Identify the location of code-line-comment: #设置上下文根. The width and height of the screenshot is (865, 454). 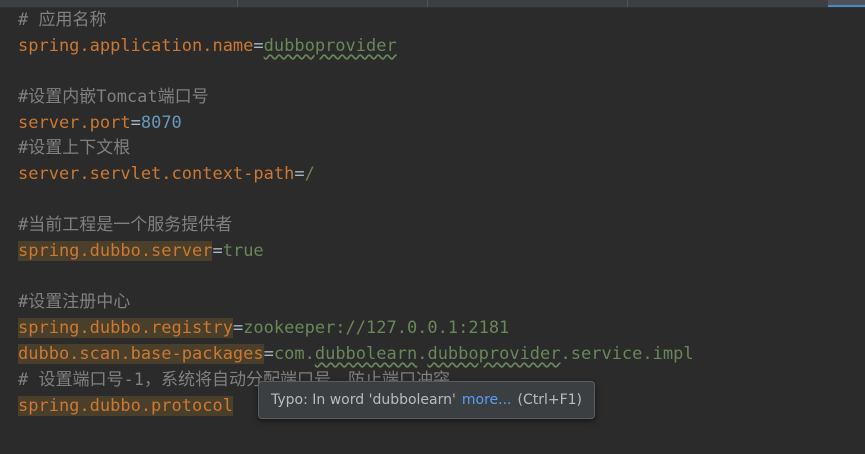
(74, 148).